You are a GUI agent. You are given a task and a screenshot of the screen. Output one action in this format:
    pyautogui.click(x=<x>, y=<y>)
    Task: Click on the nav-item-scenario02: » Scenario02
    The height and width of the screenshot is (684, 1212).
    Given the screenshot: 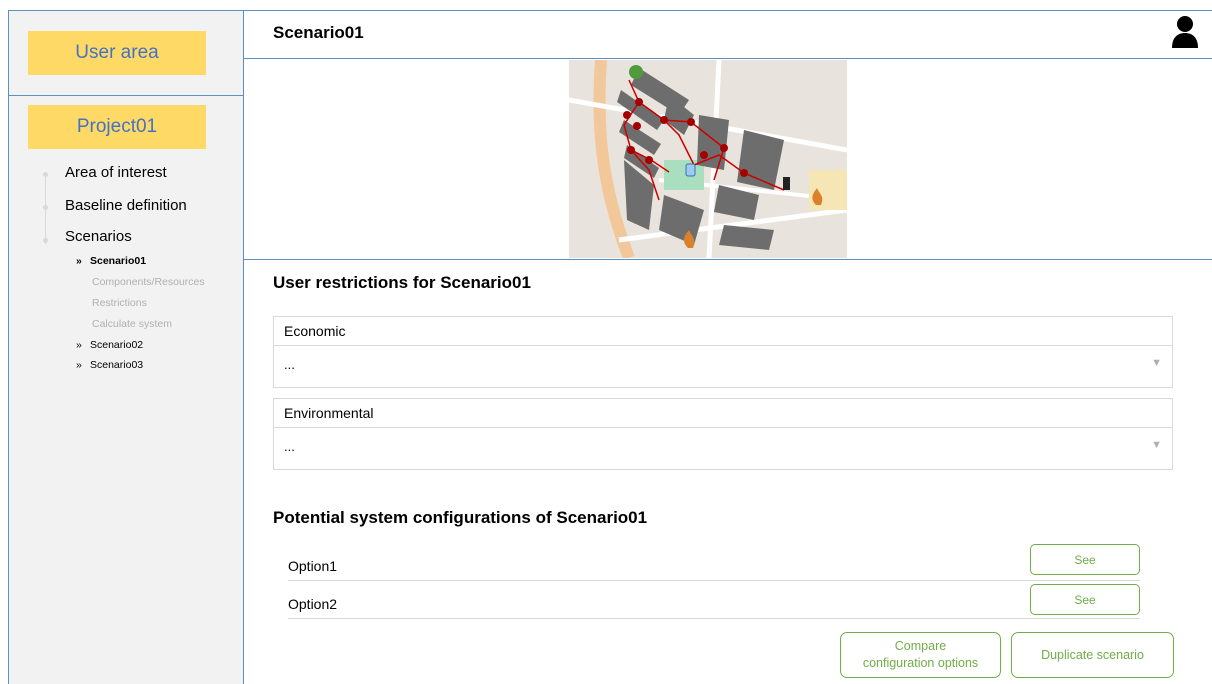 What is the action you would take?
    pyautogui.click(x=109, y=345)
    